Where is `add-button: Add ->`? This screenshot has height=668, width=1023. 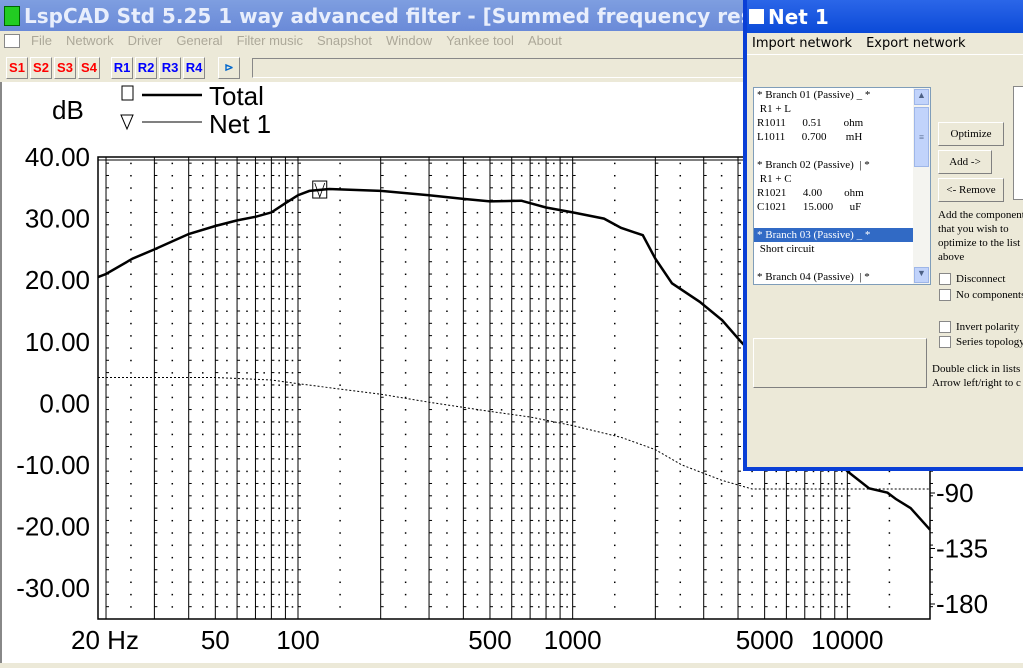 add-button: Add -> is located at coordinates (965, 162).